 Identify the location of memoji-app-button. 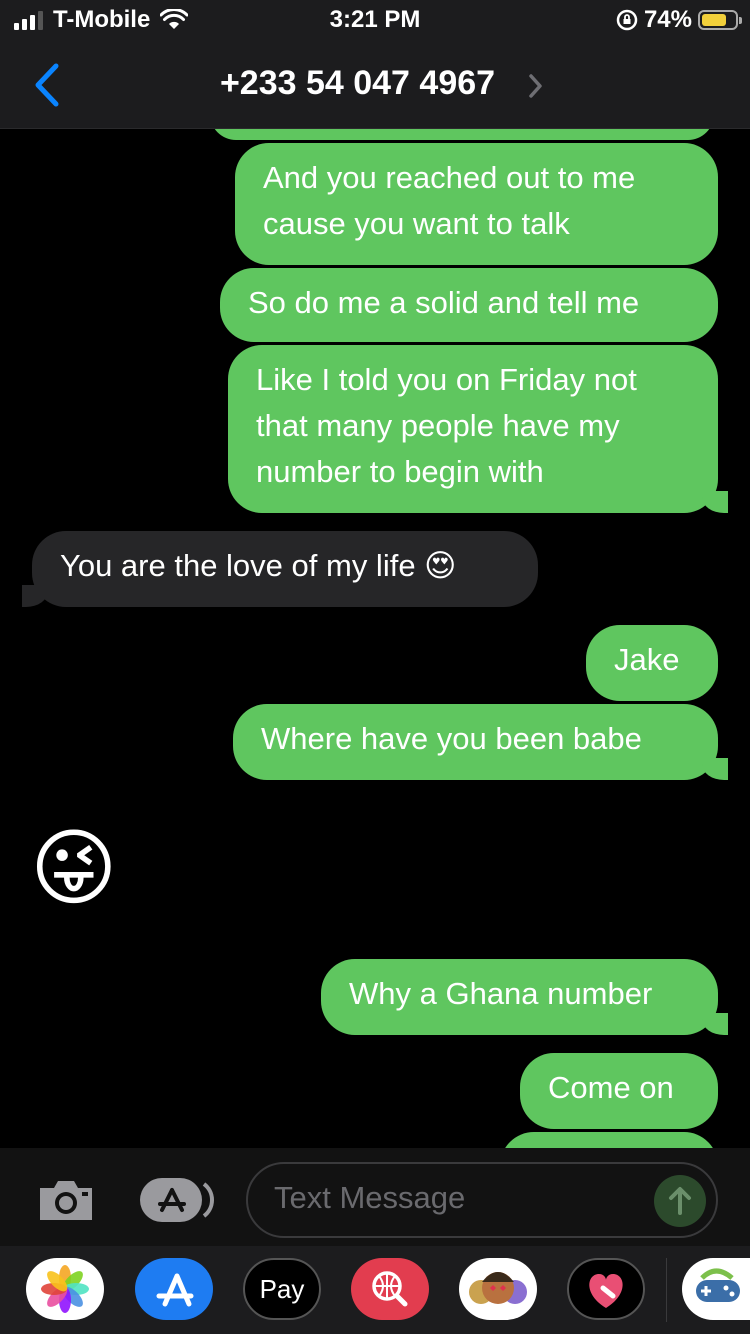
(498, 1289).